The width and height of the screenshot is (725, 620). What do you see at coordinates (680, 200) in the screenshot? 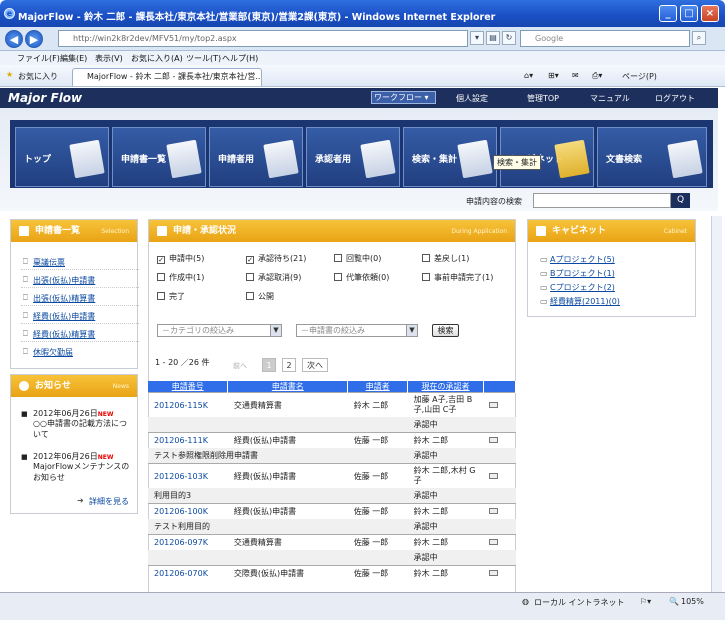
I see `content-search-button: Q` at bounding box center [680, 200].